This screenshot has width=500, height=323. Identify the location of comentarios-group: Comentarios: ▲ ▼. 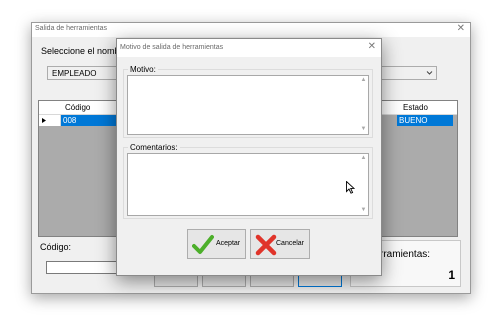
(248, 181).